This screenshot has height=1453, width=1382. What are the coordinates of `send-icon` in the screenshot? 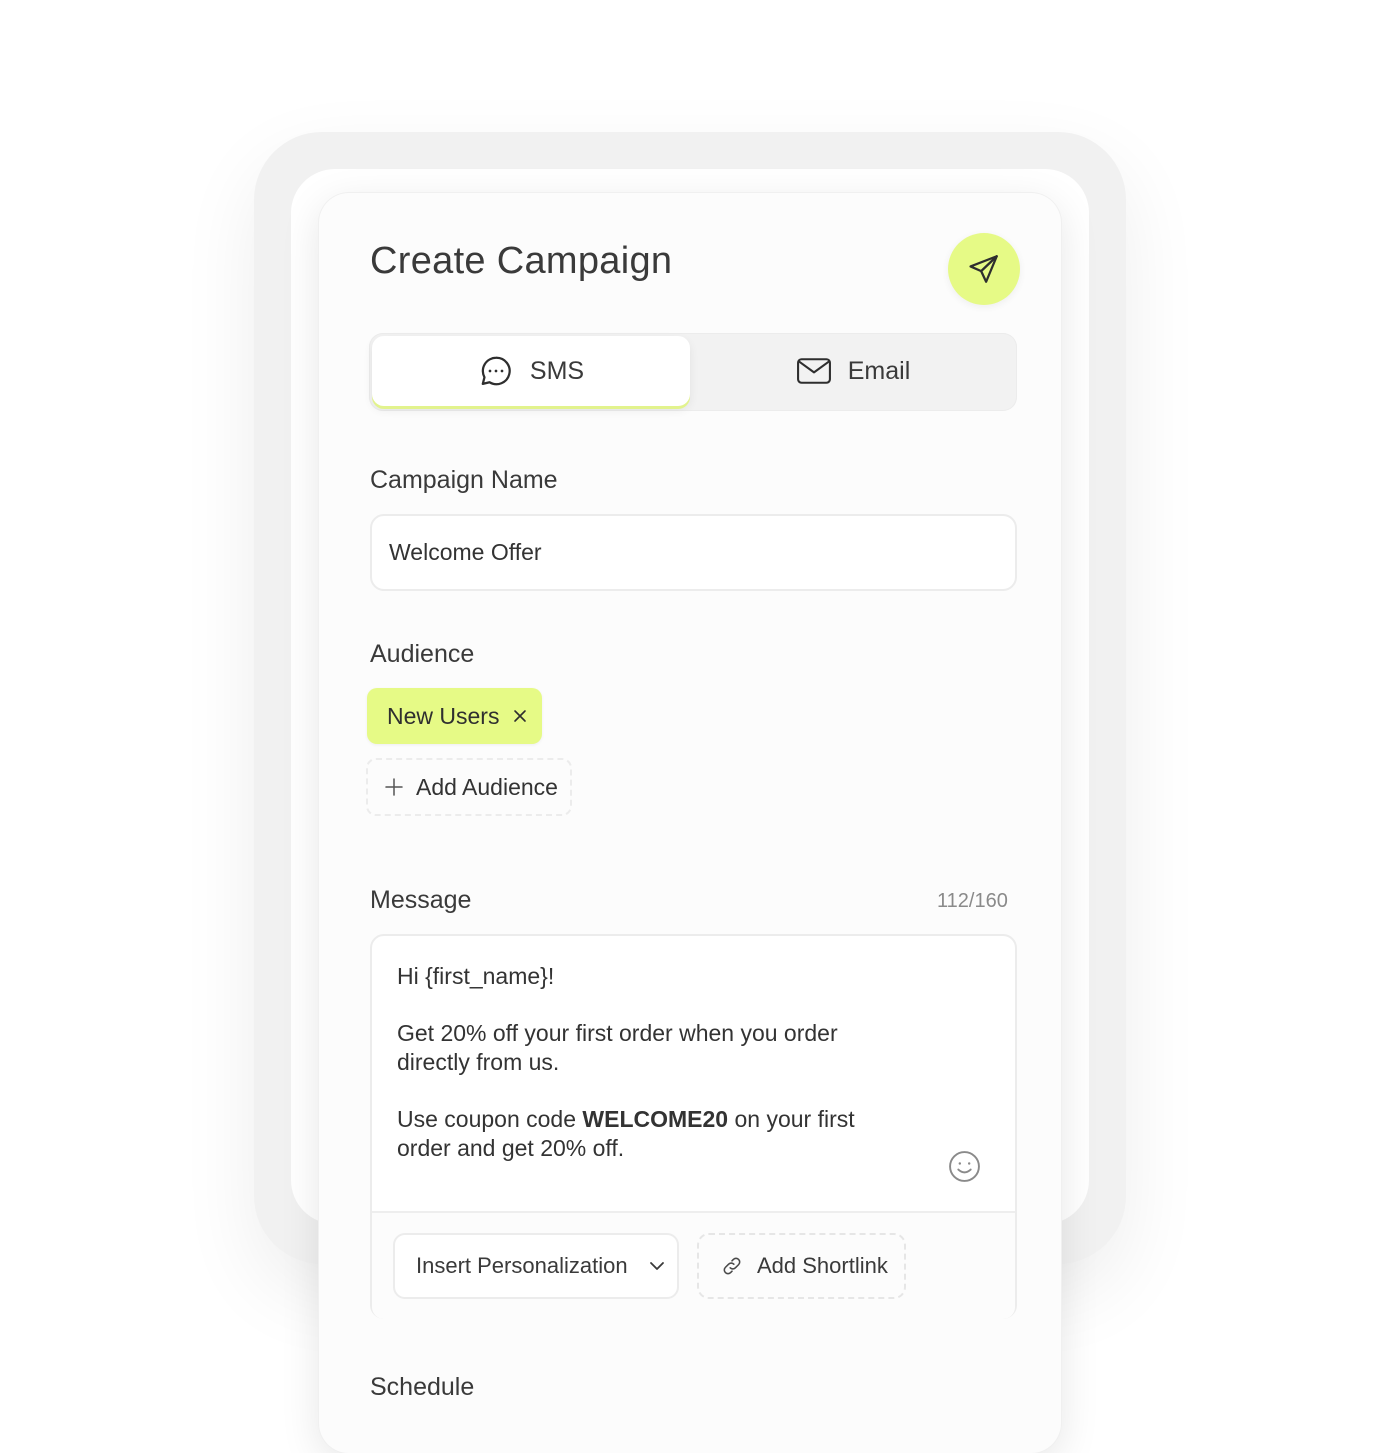 It's located at (983, 269).